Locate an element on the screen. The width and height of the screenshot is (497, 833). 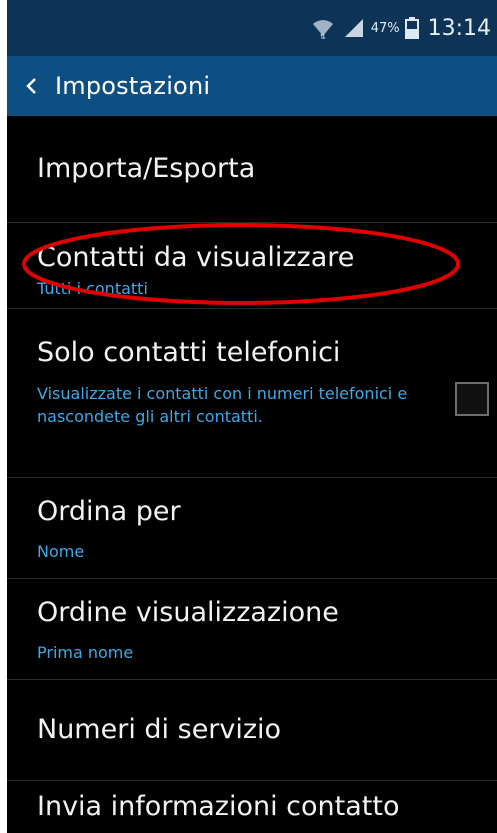
setting-service-numbers: Numeri di servizio is located at coordinates (252, 730).